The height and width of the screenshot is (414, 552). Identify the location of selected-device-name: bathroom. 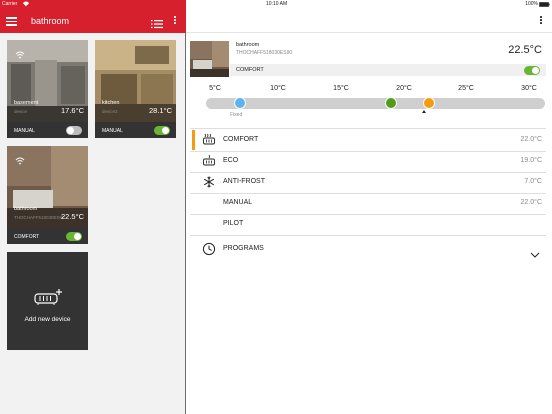
(248, 45).